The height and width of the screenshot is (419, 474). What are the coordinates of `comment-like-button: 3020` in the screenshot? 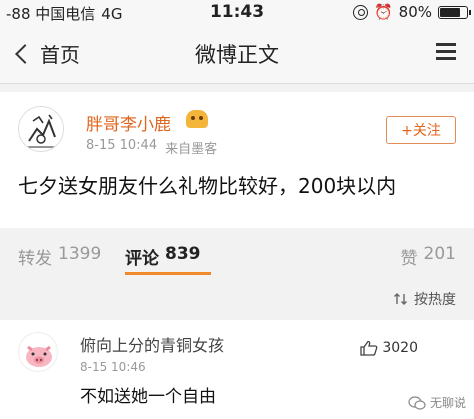 It's located at (389, 348).